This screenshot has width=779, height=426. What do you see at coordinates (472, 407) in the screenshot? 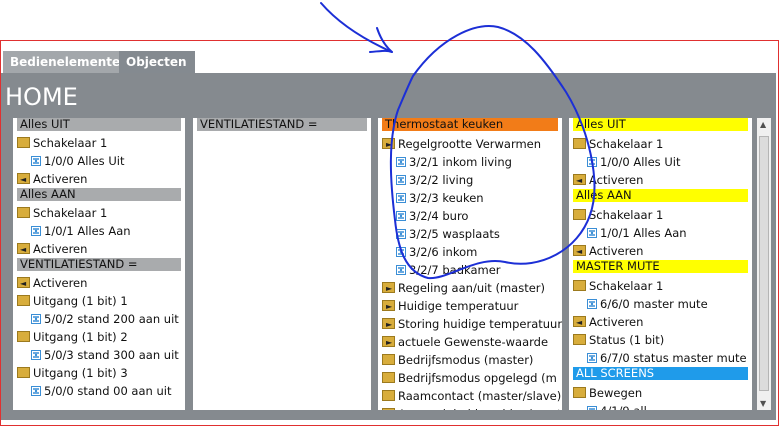
I see `object-item: Aanwezigheidsmelder (mast` at bounding box center [472, 407].